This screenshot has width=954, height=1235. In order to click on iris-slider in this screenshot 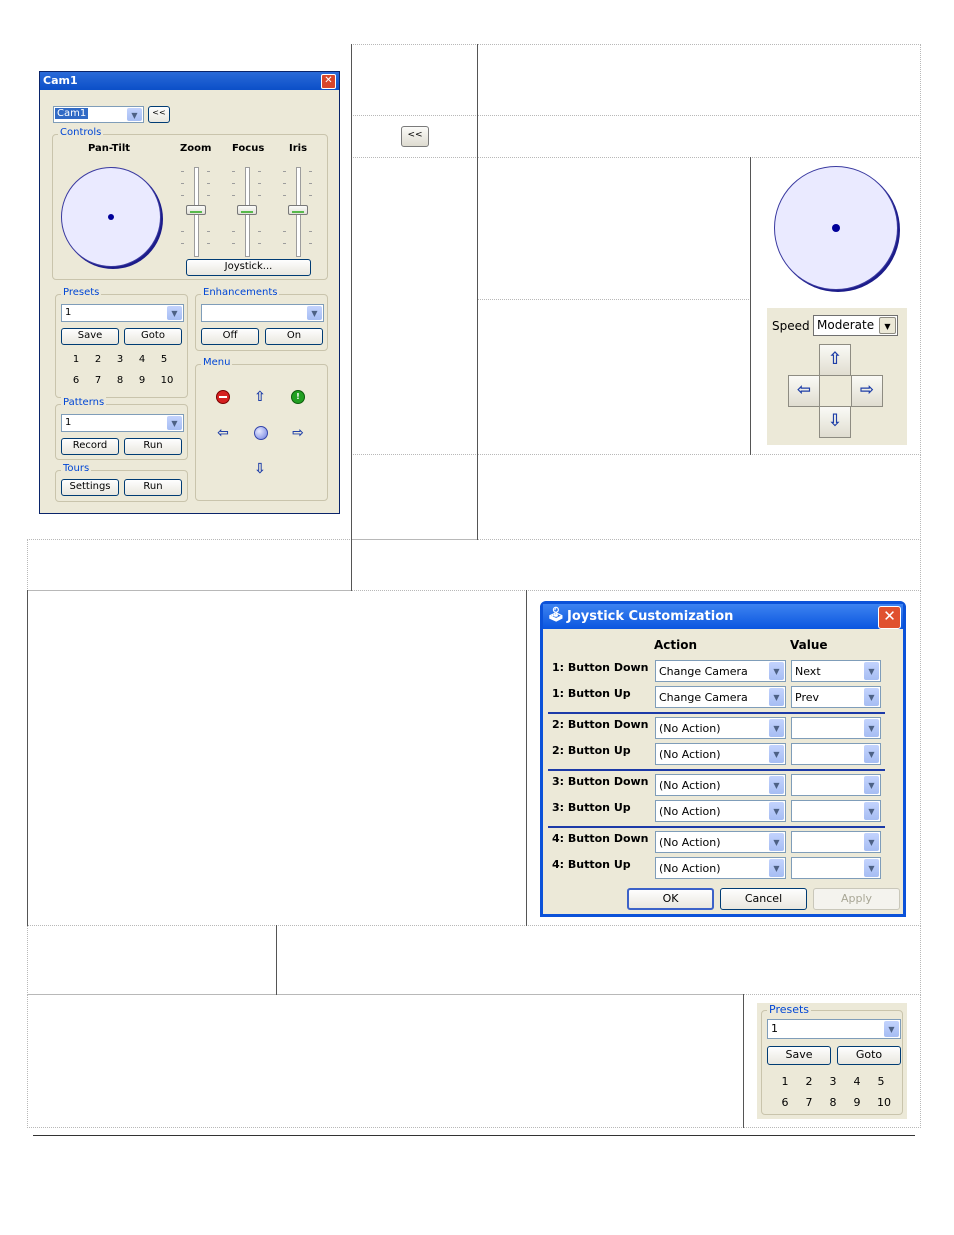, I will do `click(298, 210)`.